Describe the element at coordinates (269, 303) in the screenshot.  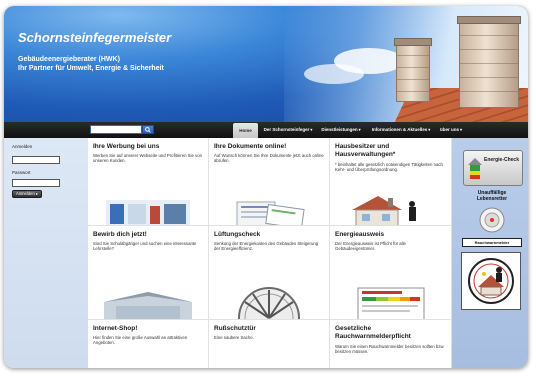
I see `ventilation-fan-image` at that location.